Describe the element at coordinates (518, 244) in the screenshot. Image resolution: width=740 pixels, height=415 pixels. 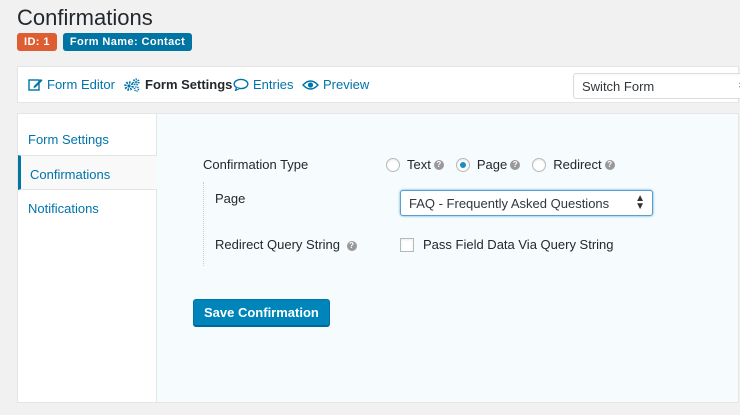
I see `pass-field-data-label: Pass Field Data Via Query String` at that location.